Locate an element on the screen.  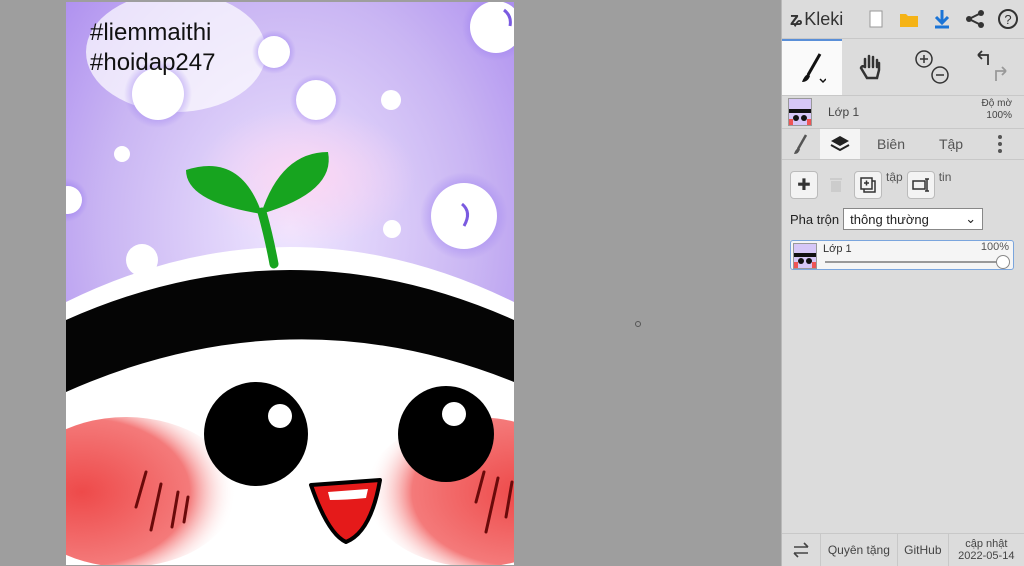
rename-layer-button is located at coordinates (920, 185).